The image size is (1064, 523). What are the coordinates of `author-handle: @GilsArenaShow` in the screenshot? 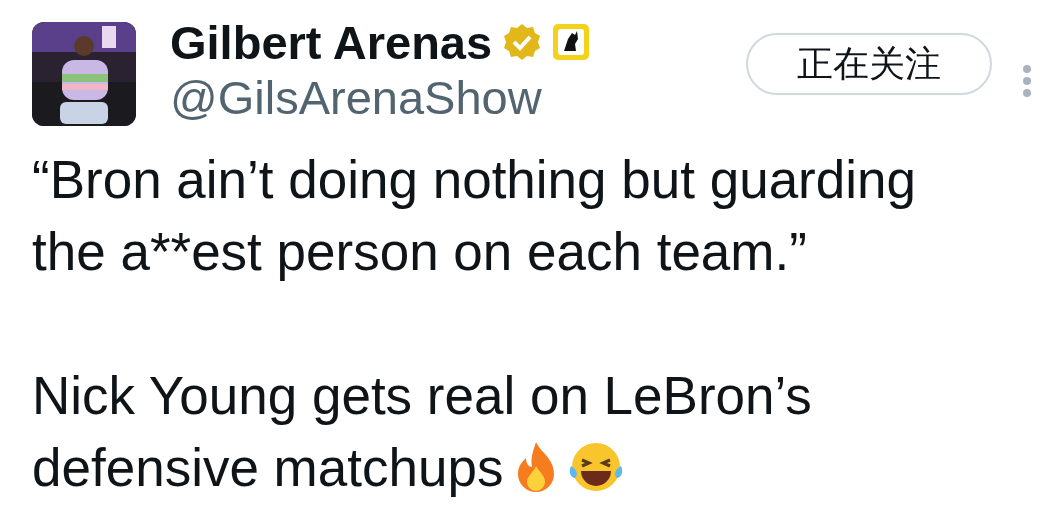 It's located at (356, 97).